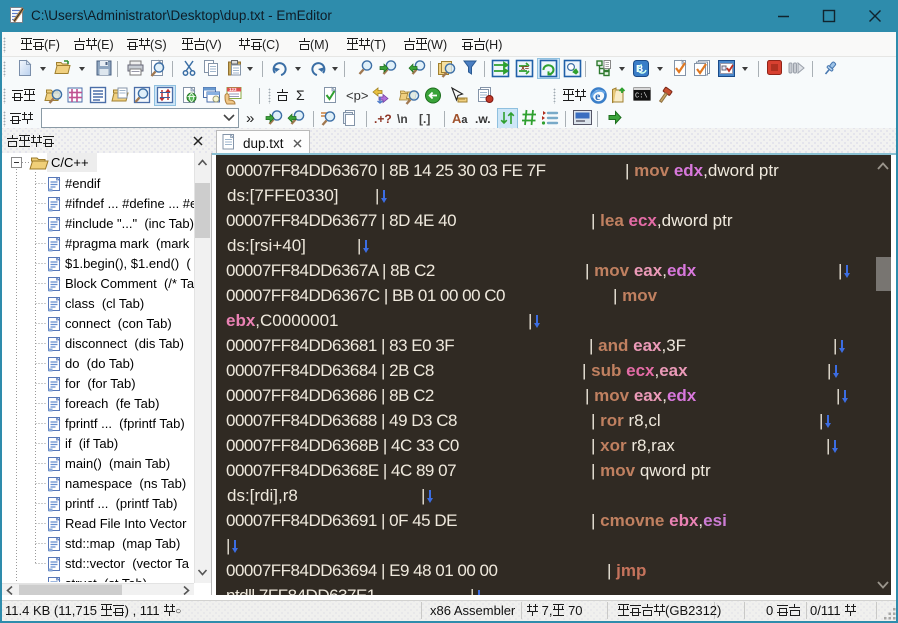 The height and width of the screenshot is (623, 898). I want to click on svg-text: C:\, so click(641, 97).